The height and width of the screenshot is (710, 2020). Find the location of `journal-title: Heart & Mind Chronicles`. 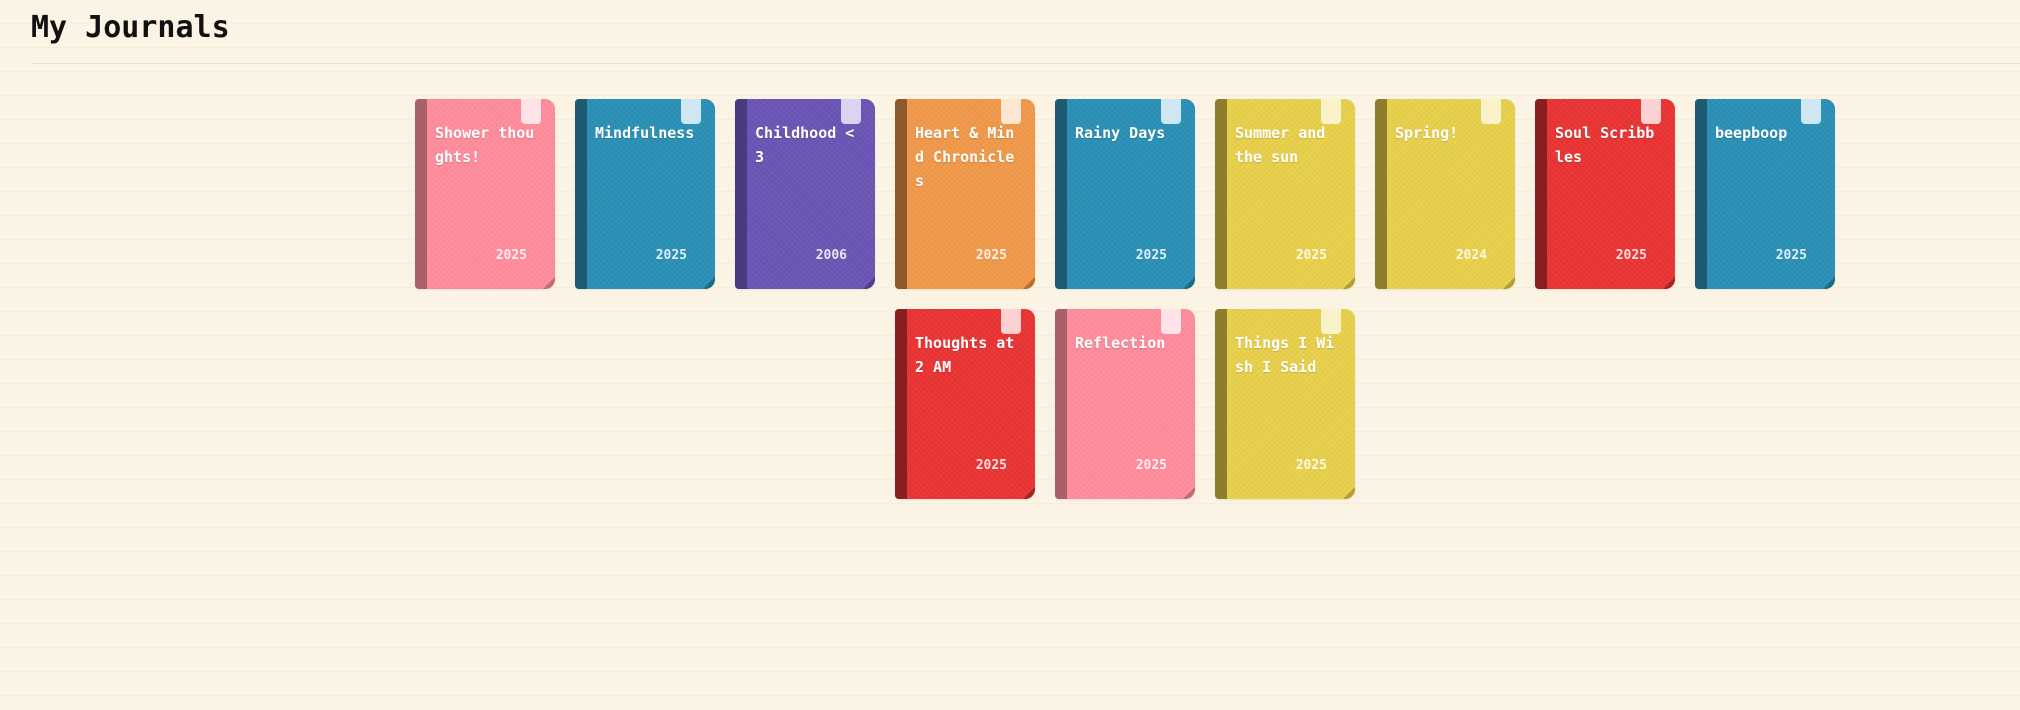

journal-title: Heart & Mind Chronicles is located at coordinates (965, 157).